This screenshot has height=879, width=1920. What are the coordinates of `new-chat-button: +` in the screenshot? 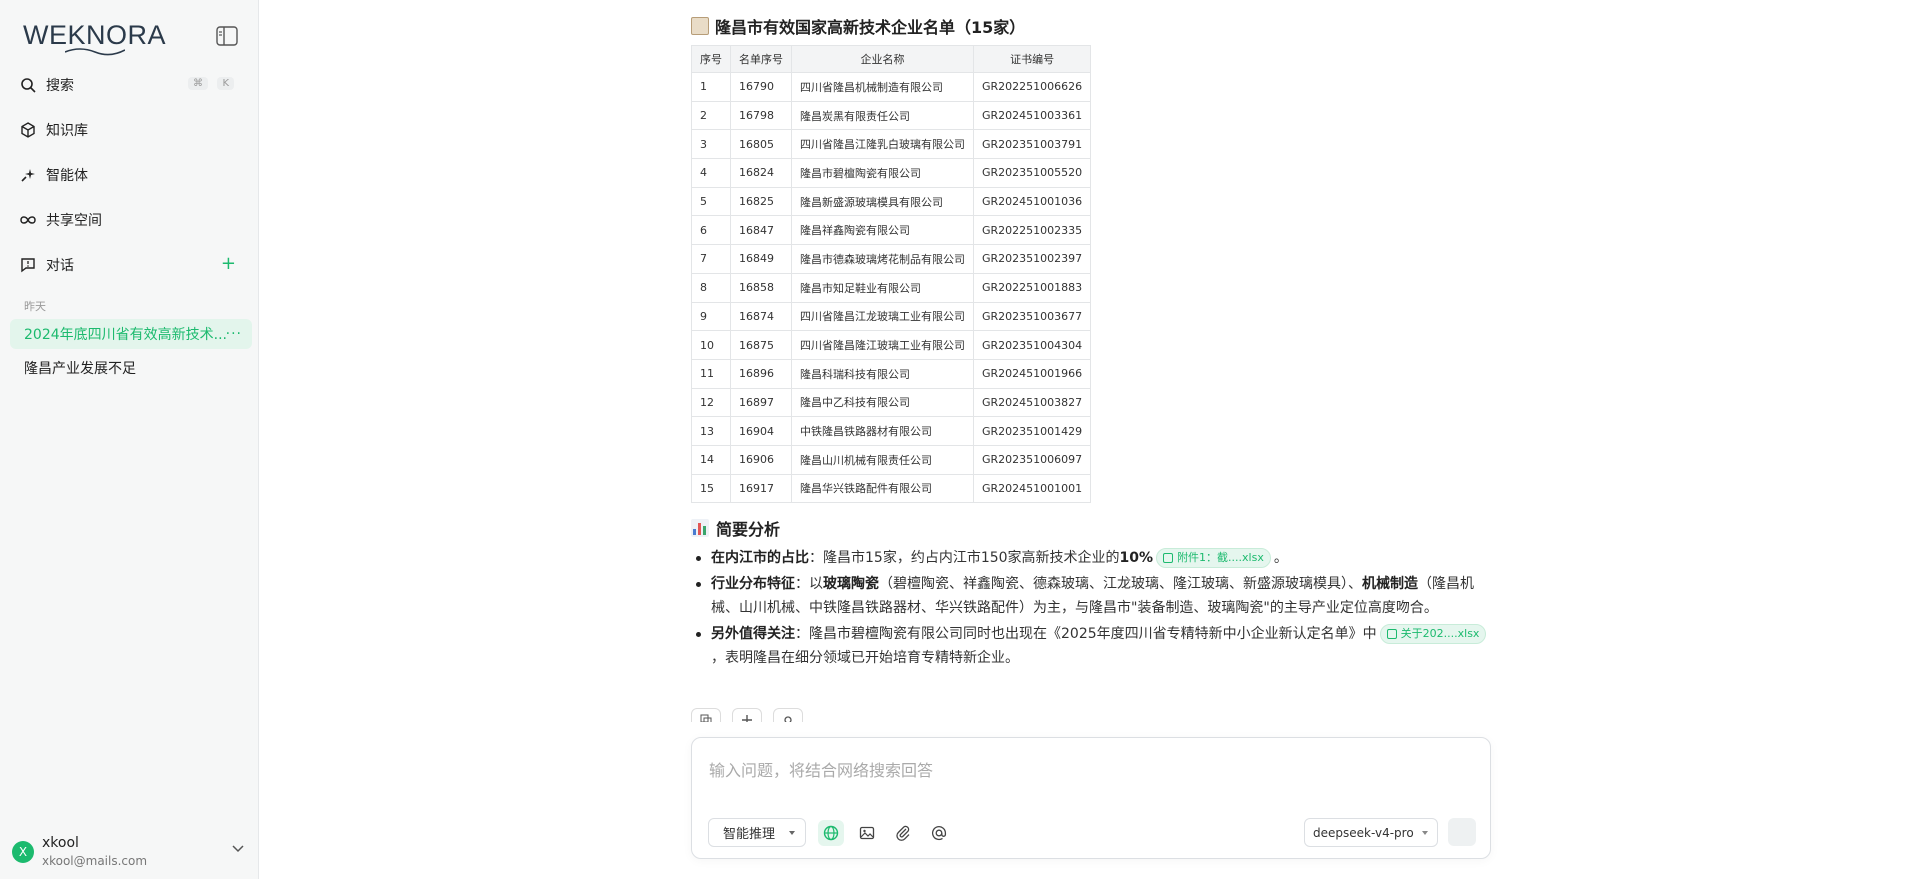 It's located at (228, 264).